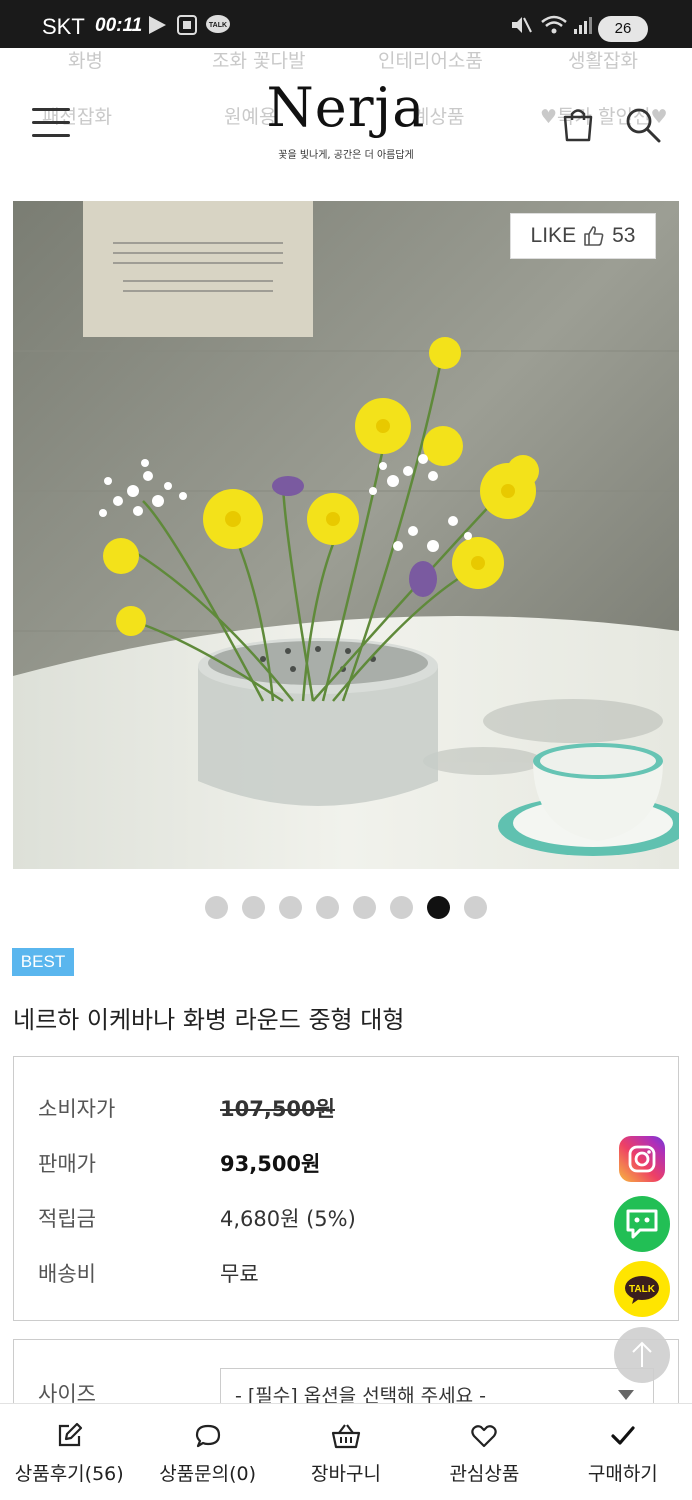 The width and height of the screenshot is (692, 1500). What do you see at coordinates (624, 235) in the screenshot?
I see `like-count: 53` at bounding box center [624, 235].